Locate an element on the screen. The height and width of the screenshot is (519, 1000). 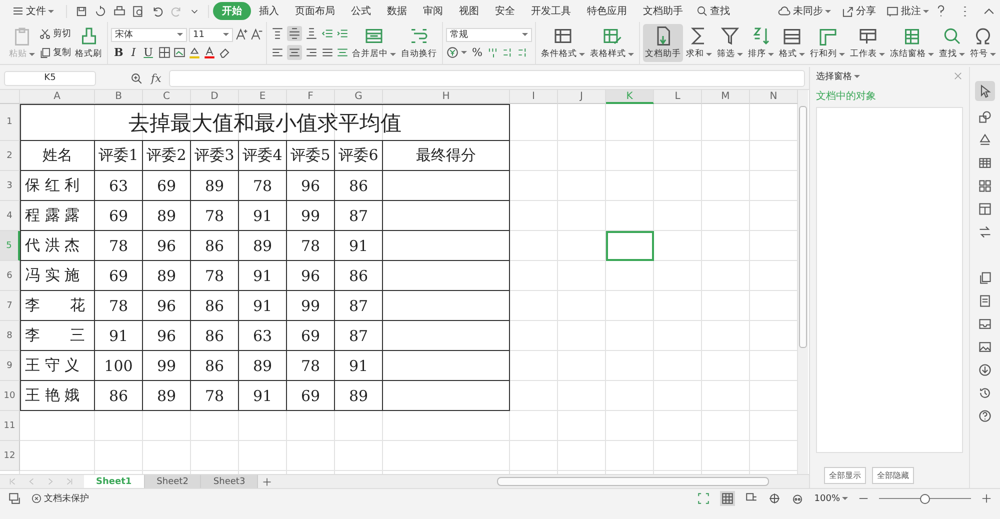
row-header: 4 is located at coordinates (10, 216).